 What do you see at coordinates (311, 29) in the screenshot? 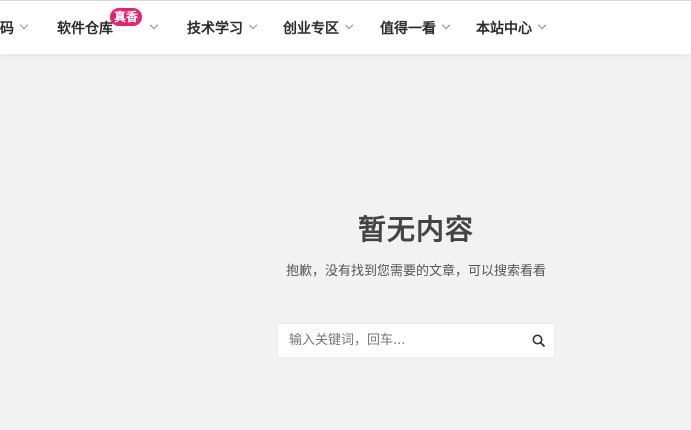
I see `nav-item-label: 创业专区` at bounding box center [311, 29].